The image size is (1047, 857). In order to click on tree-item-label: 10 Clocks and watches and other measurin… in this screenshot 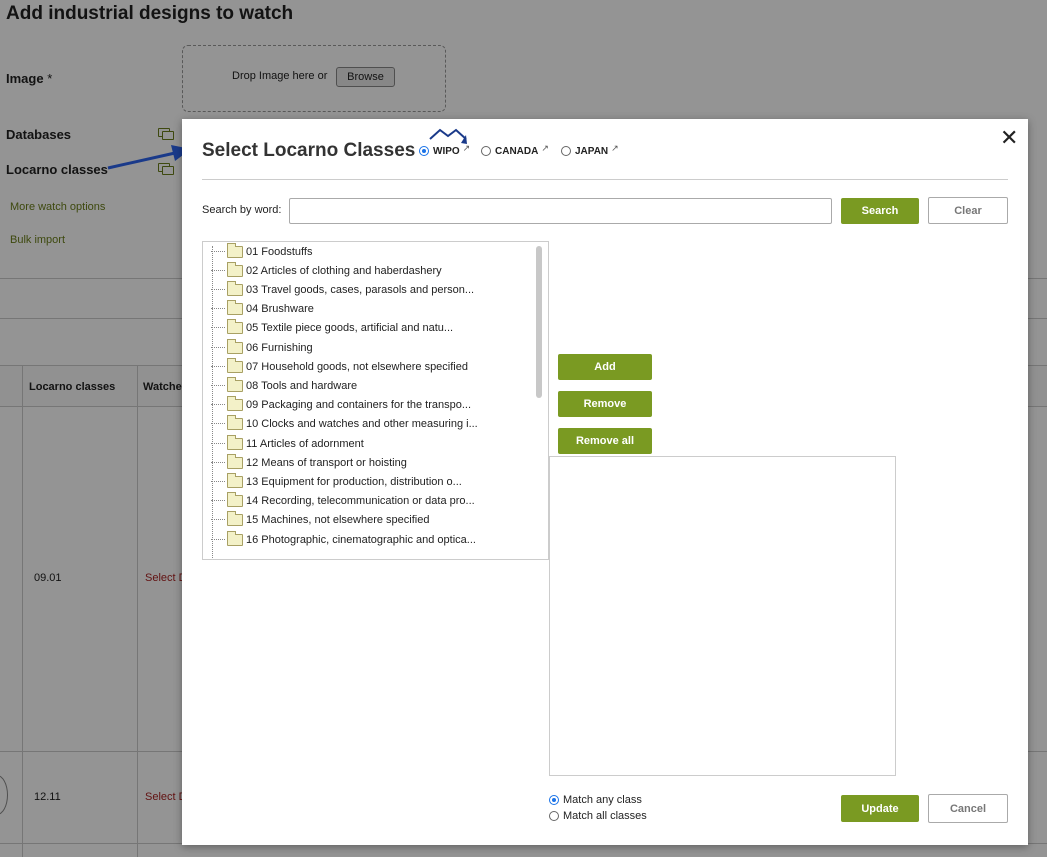, I will do `click(362, 424)`.